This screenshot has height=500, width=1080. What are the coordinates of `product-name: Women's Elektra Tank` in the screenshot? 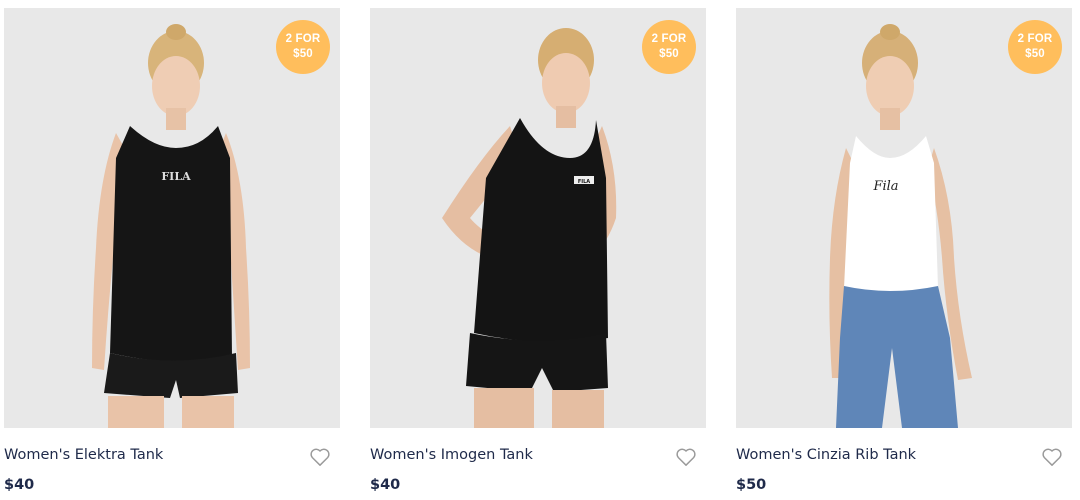 It's located at (83, 455).